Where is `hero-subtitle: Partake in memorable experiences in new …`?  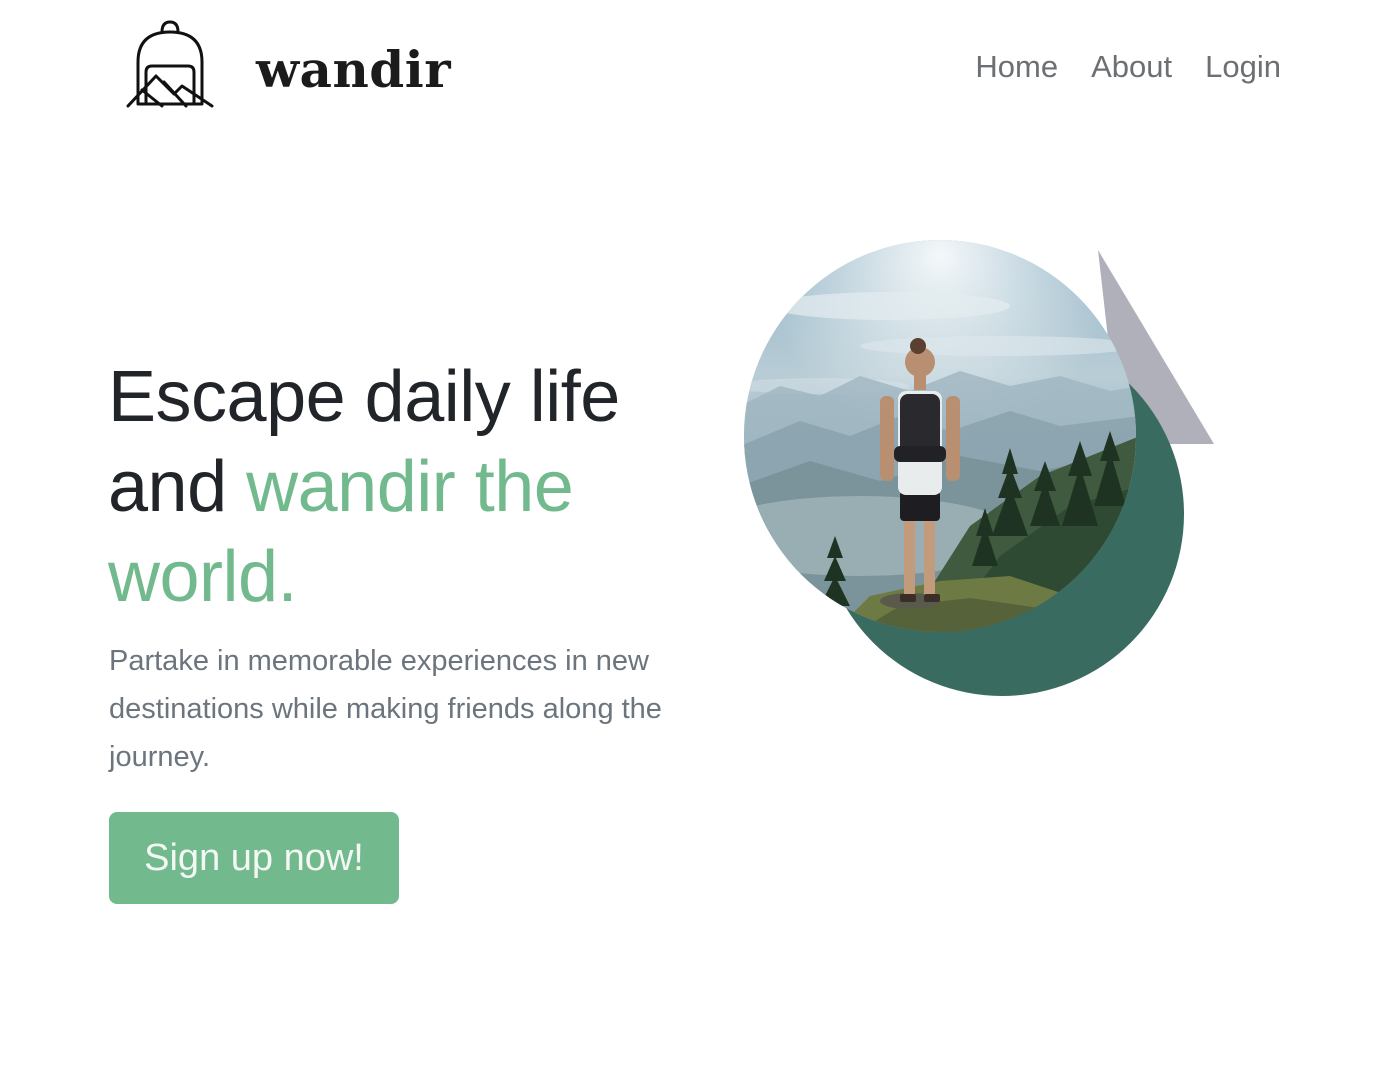
hero-subtitle: Partake in memorable experiences in new … is located at coordinates (385, 709).